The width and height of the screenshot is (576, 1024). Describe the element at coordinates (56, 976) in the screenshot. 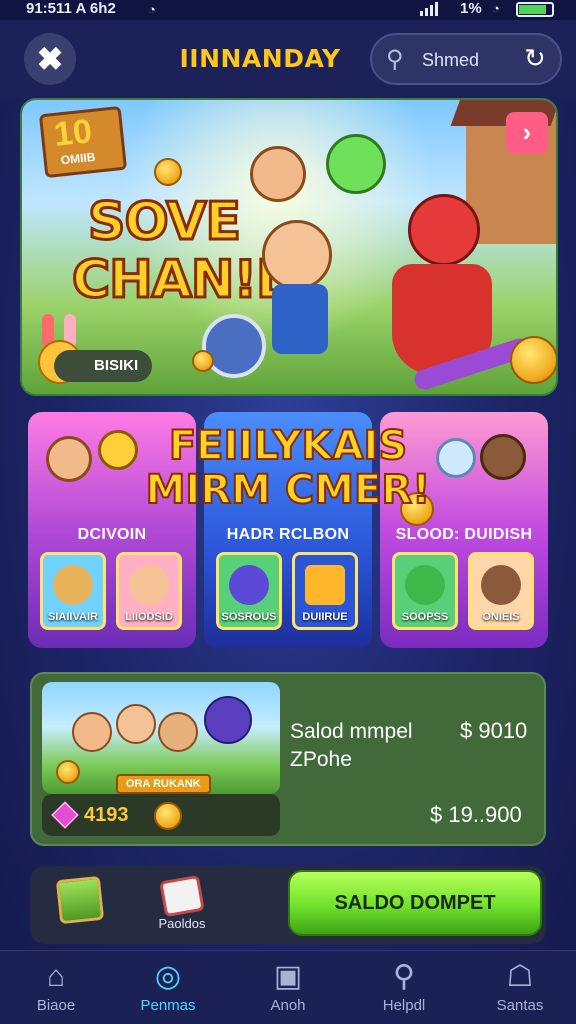

I see `home-icon: ⌂` at that location.